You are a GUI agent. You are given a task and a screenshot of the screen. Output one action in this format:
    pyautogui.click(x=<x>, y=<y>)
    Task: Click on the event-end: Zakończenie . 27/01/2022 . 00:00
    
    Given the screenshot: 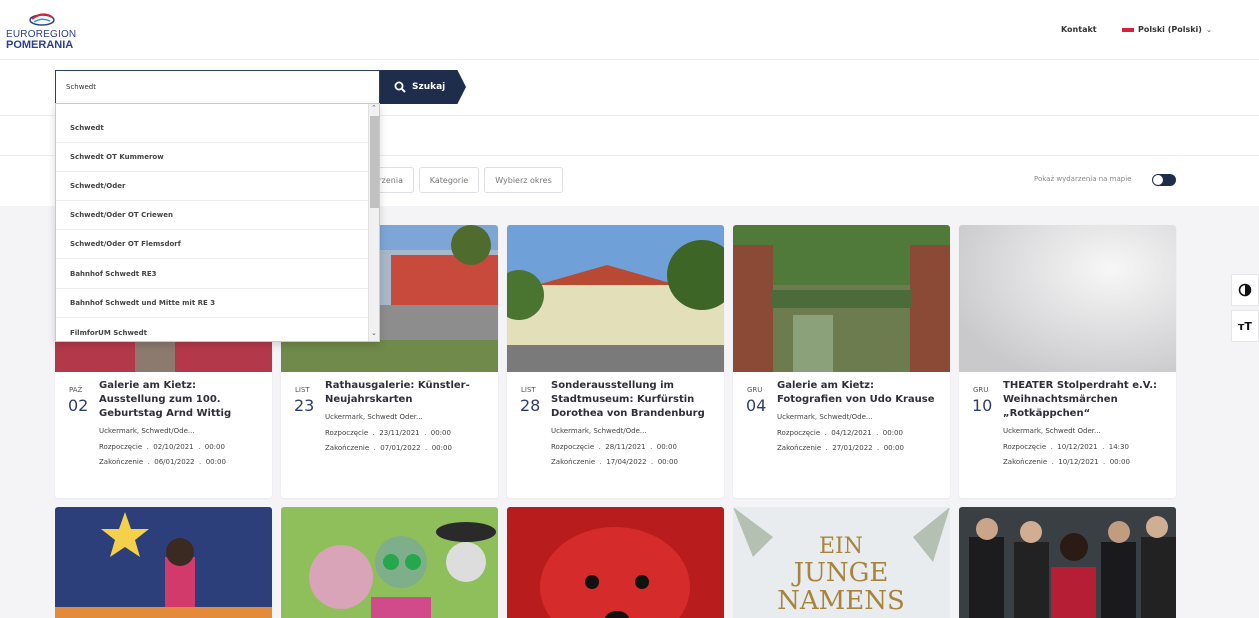 What is the action you would take?
    pyautogui.click(x=840, y=448)
    